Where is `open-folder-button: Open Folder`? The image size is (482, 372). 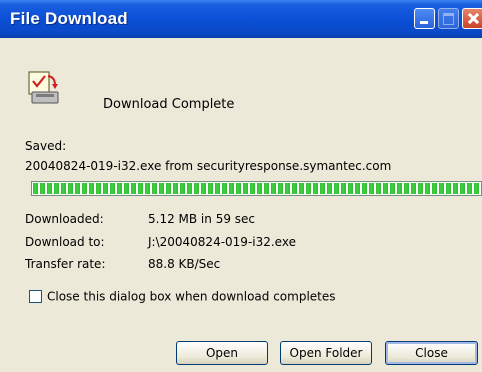
open-folder-button: Open Folder is located at coordinates (326, 353).